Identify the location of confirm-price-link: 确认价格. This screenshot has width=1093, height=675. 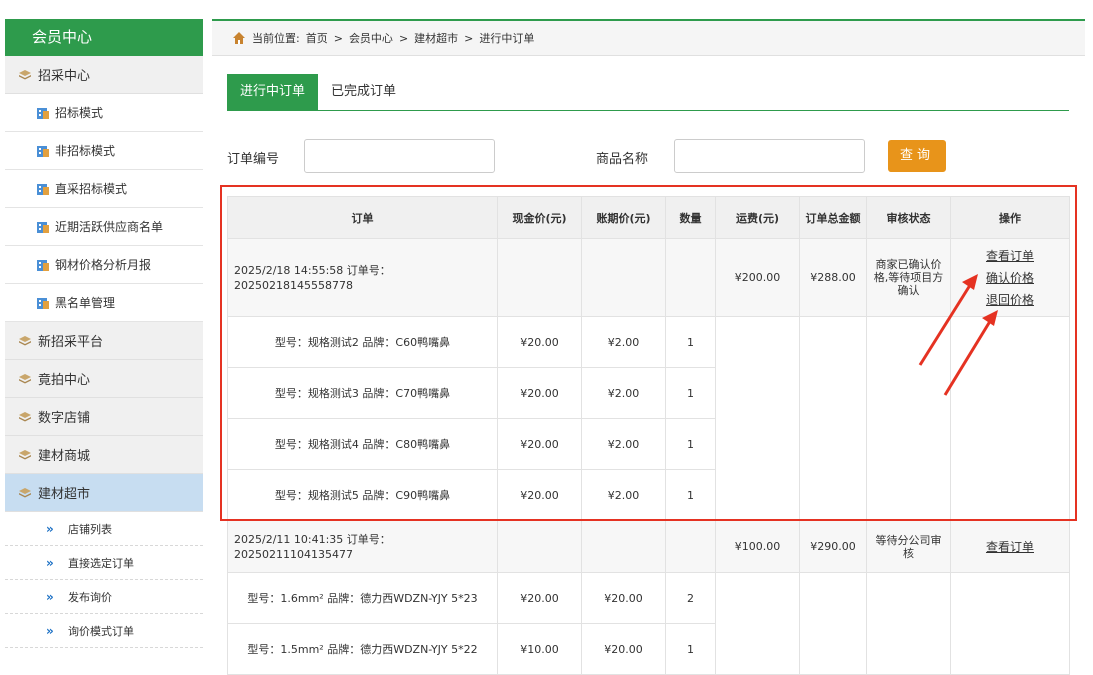
(1010, 278).